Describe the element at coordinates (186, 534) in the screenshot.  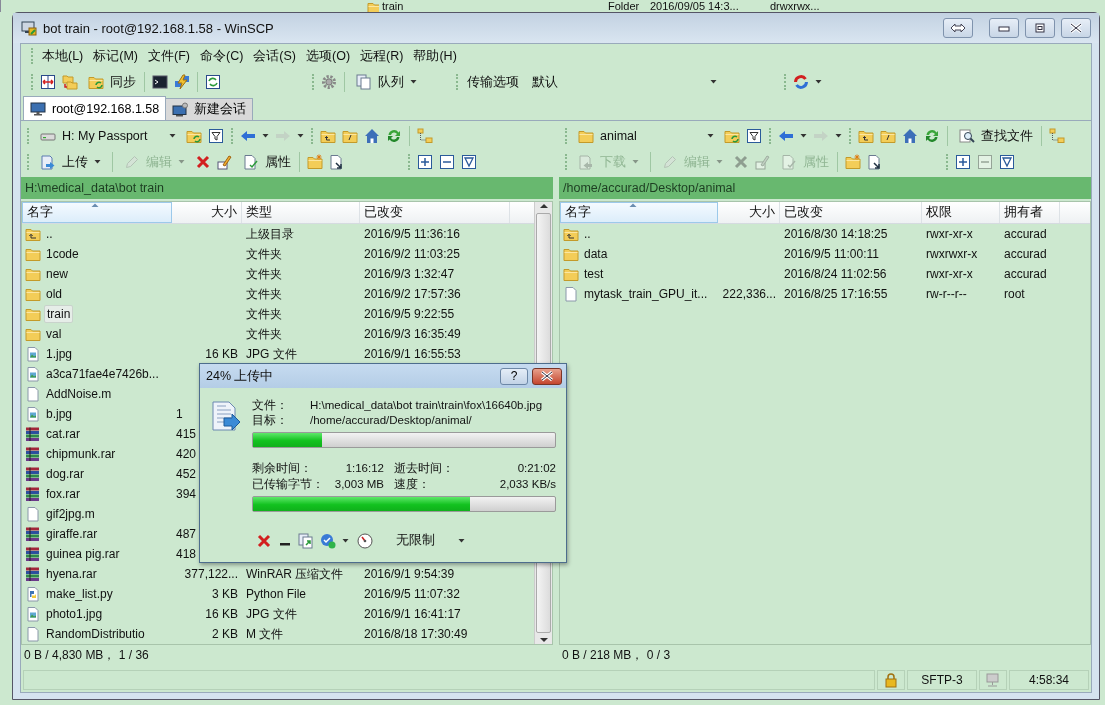
I see `file-size: 487` at that location.